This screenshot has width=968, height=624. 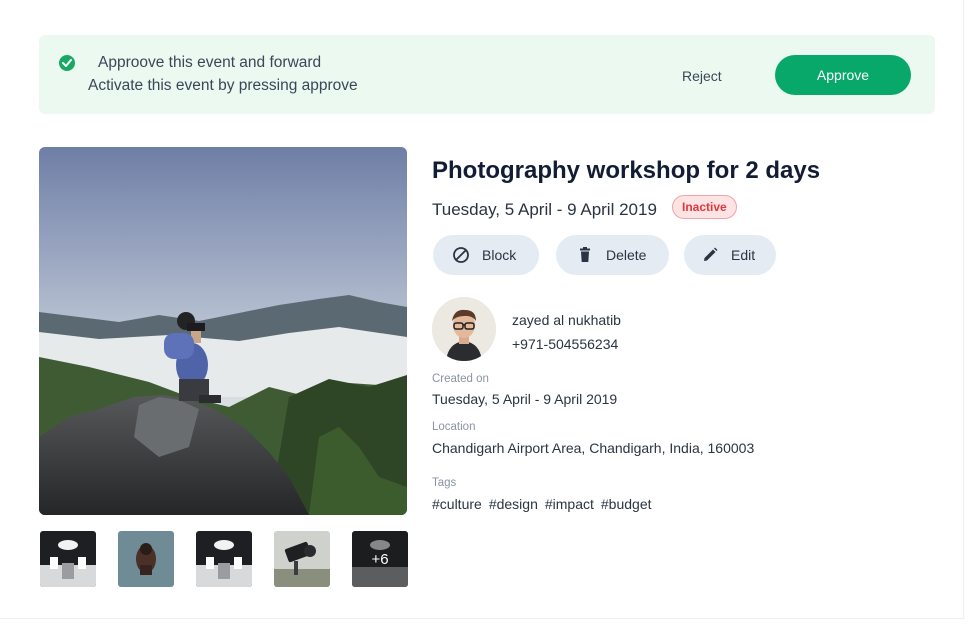 What do you see at coordinates (210, 62) in the screenshot?
I see `banner-title: Approove this event and forward` at bounding box center [210, 62].